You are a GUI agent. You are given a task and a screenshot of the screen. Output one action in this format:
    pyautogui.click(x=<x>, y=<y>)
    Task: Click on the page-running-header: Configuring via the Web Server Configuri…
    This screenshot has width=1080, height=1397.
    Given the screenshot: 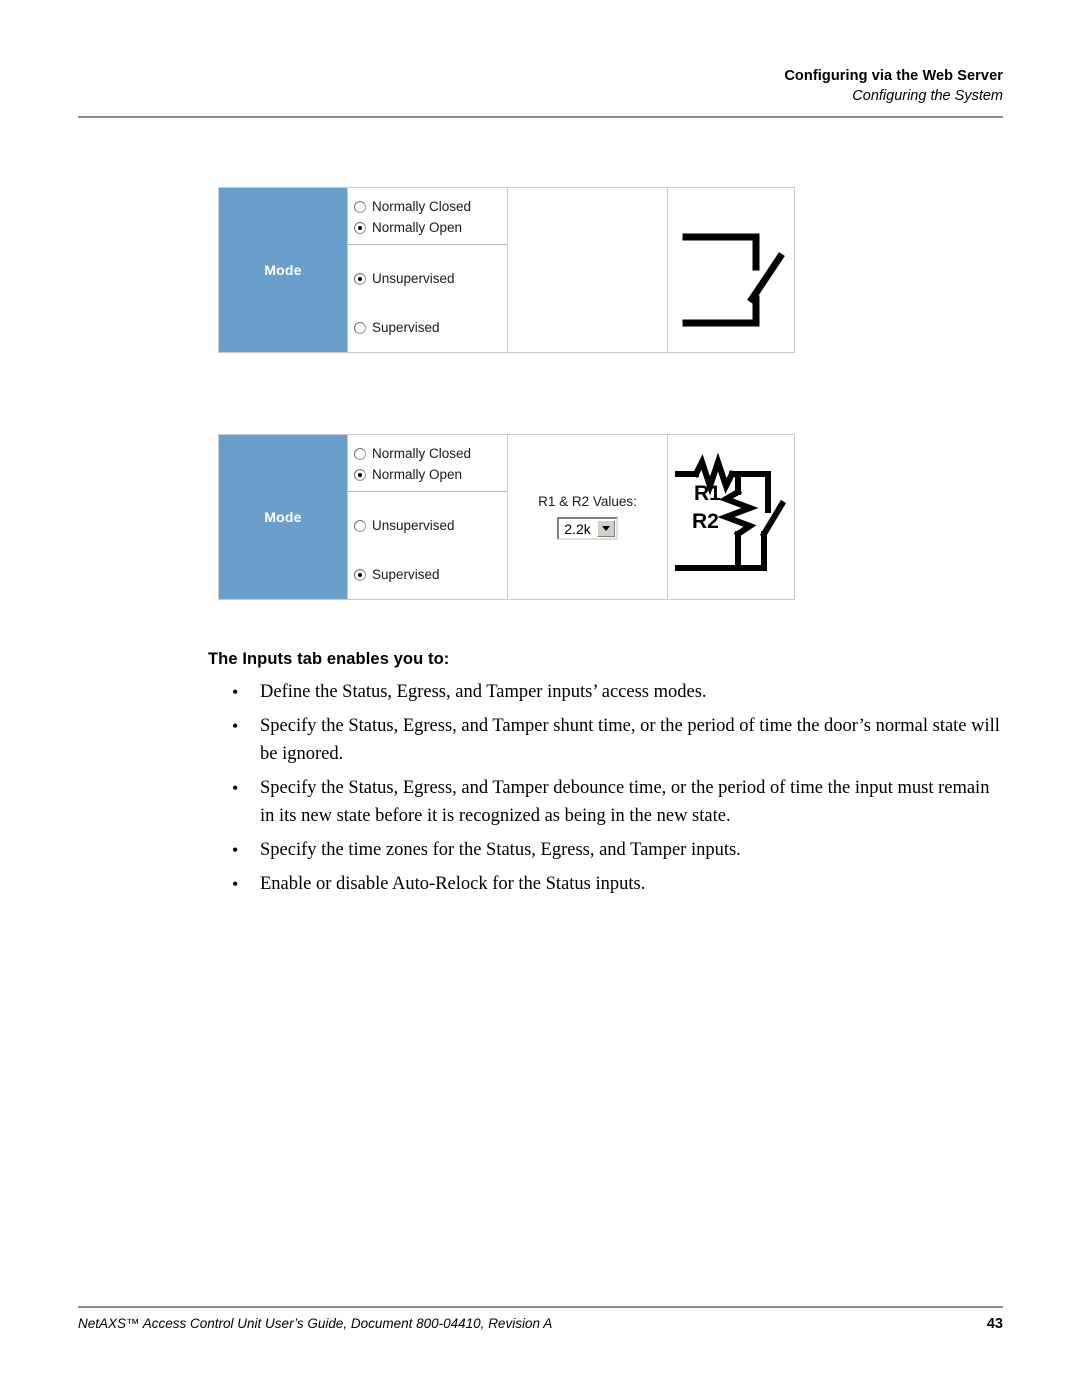 What is the action you would take?
    pyautogui.click(x=540, y=86)
    